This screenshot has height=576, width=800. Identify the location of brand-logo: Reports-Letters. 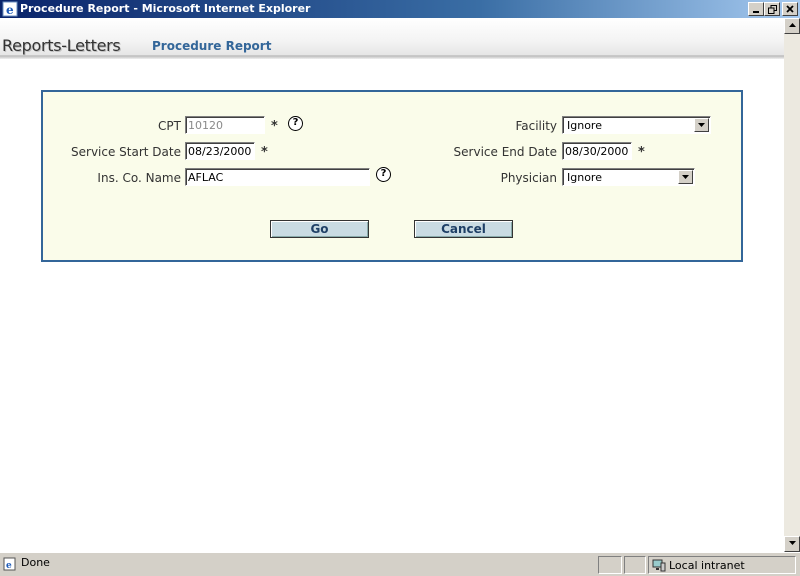
(61, 45).